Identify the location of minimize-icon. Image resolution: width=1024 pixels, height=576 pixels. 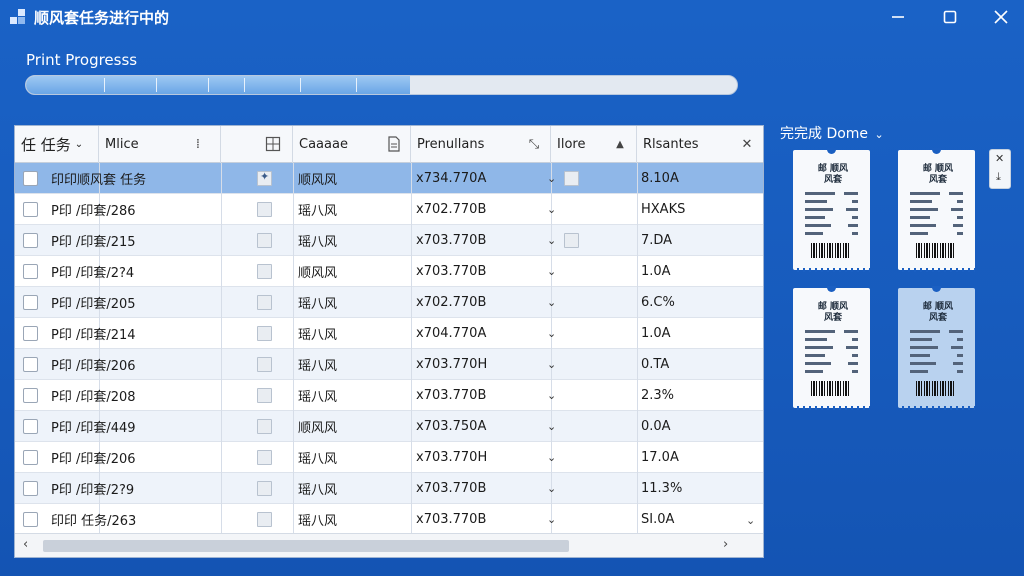
(898, 17).